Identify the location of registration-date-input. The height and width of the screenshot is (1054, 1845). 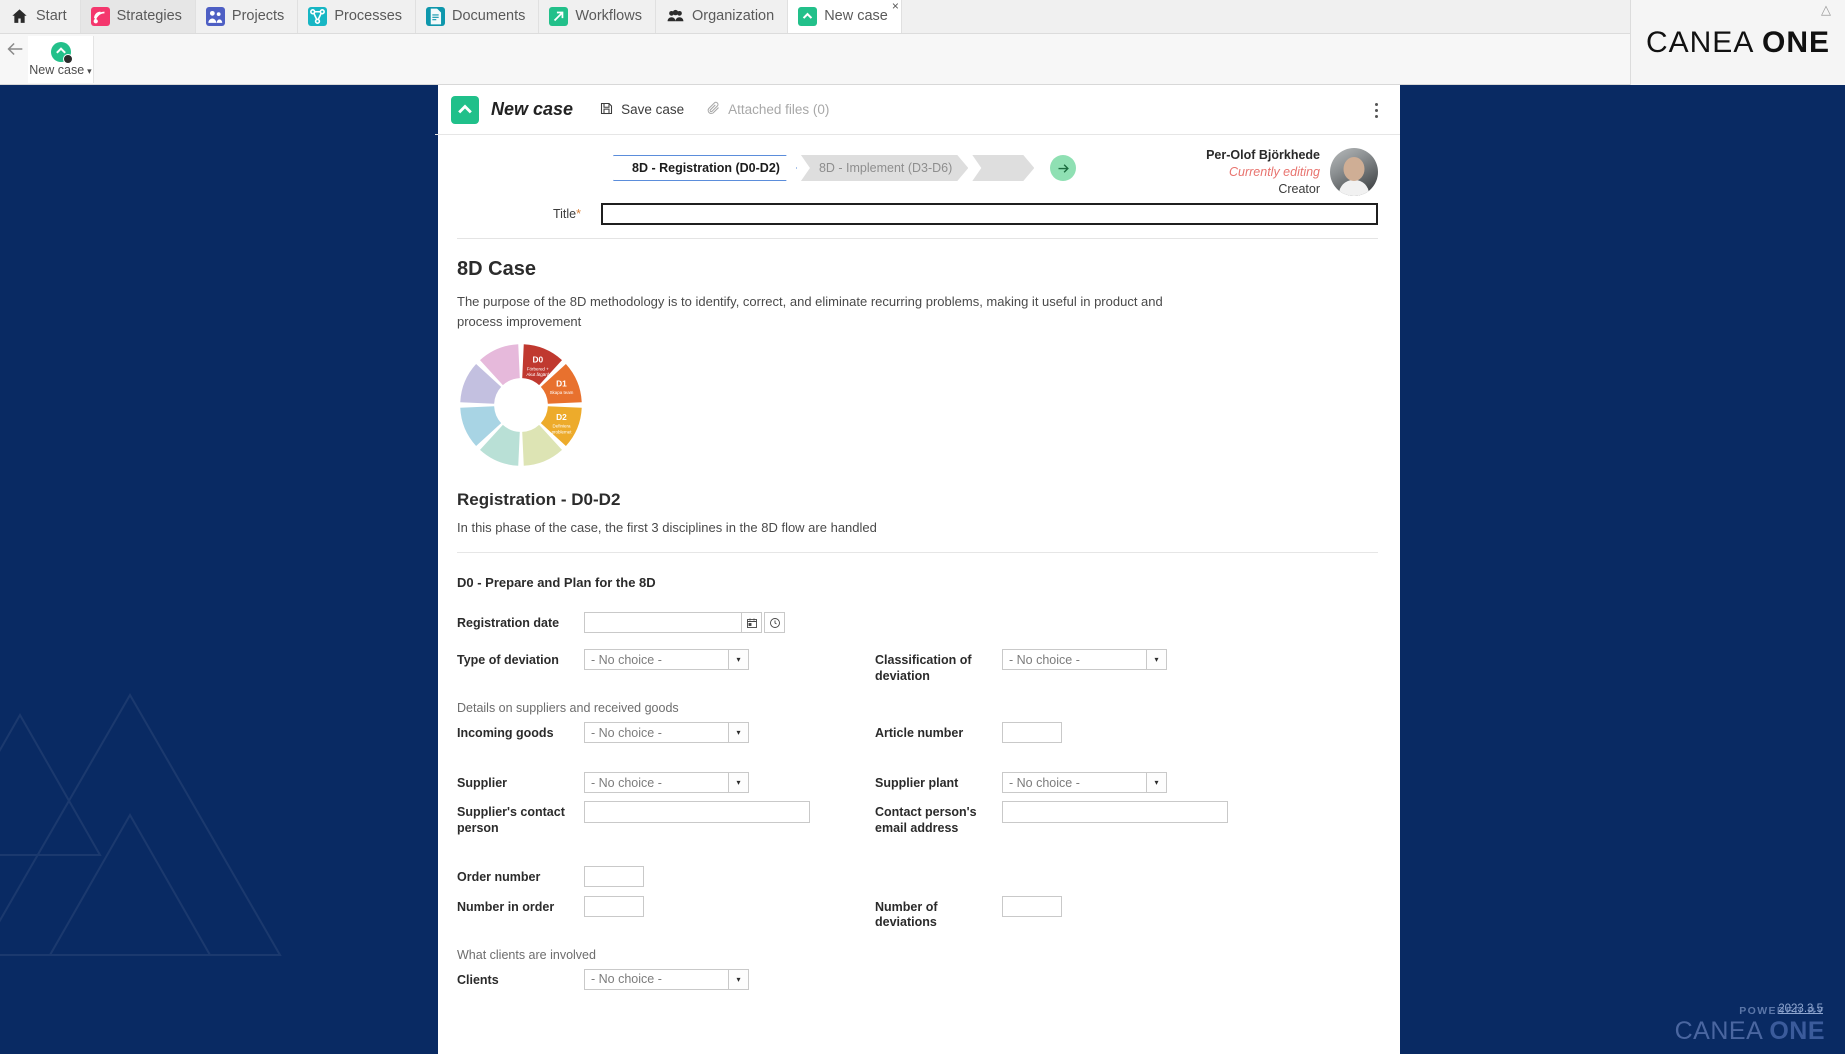
(662, 622).